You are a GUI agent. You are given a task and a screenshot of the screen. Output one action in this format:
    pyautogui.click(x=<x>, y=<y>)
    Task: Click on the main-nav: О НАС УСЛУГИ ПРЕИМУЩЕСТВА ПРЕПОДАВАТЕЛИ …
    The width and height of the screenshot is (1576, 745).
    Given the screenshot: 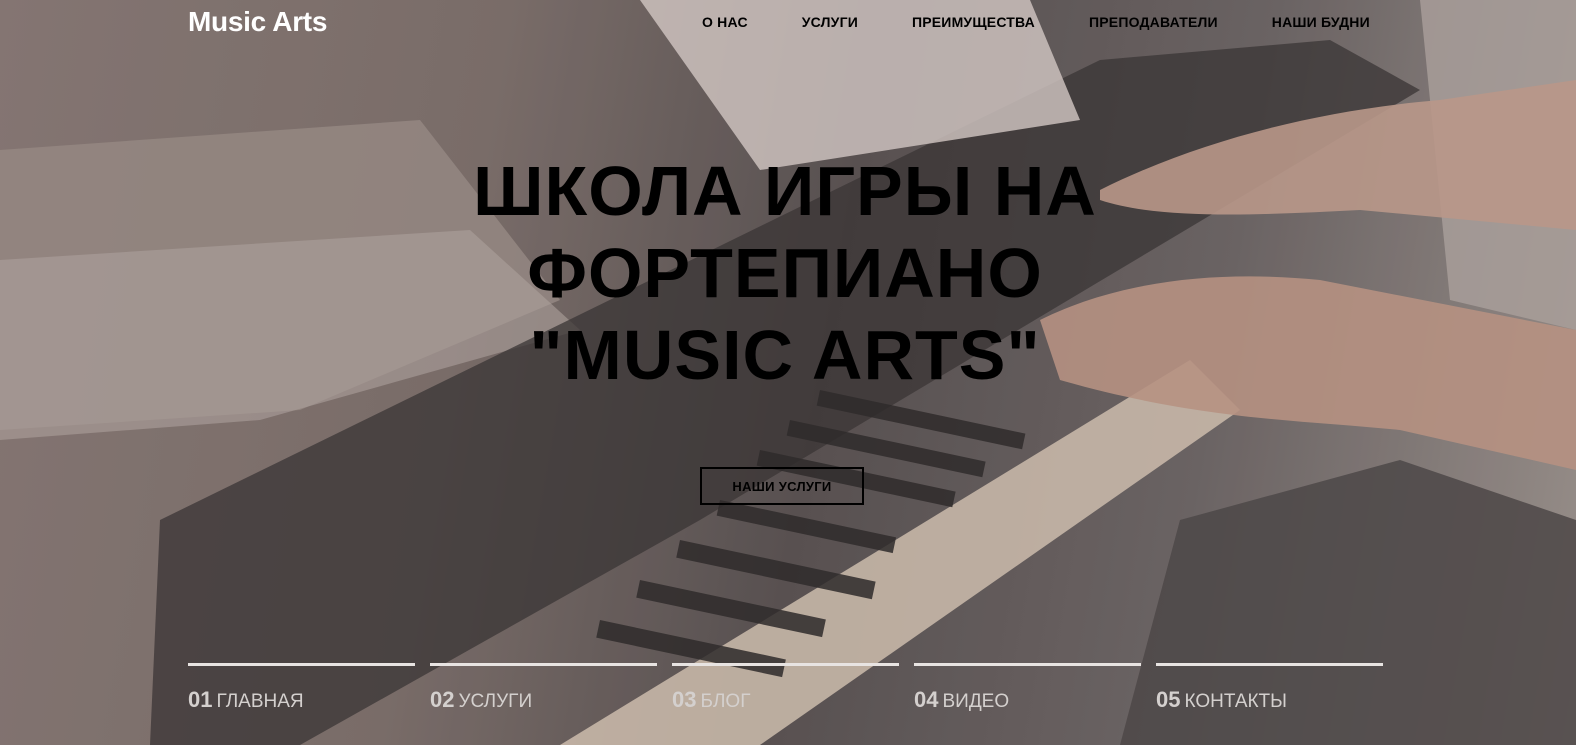 What is the action you would take?
    pyautogui.click(x=1036, y=22)
    